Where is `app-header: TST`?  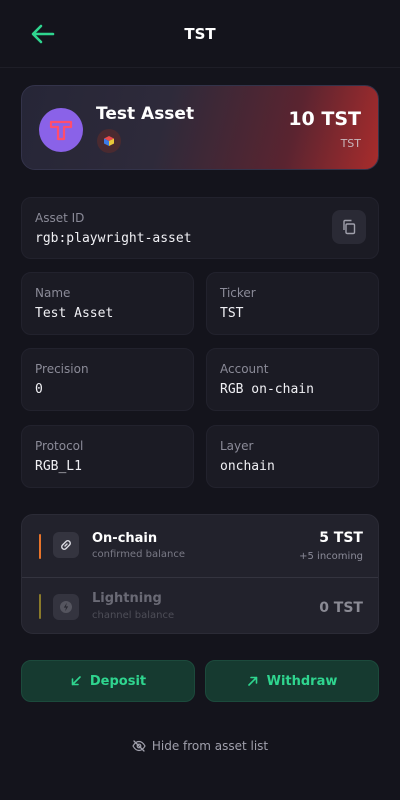 app-header: TST is located at coordinates (200, 34).